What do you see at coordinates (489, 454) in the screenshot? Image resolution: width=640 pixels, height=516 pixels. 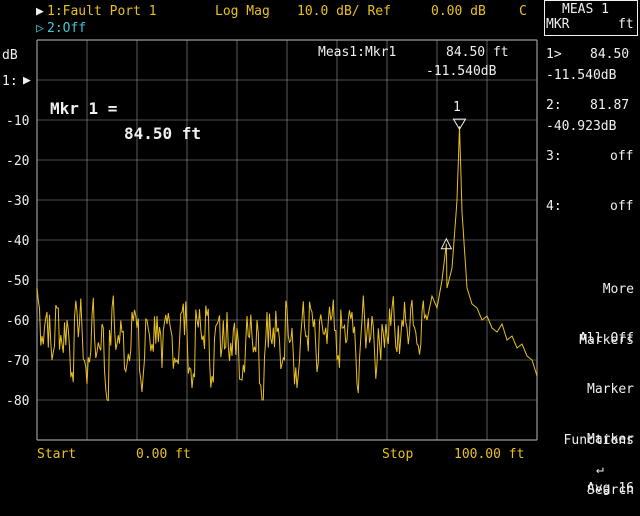 I see `stop-value: 100.00 ft` at bounding box center [489, 454].